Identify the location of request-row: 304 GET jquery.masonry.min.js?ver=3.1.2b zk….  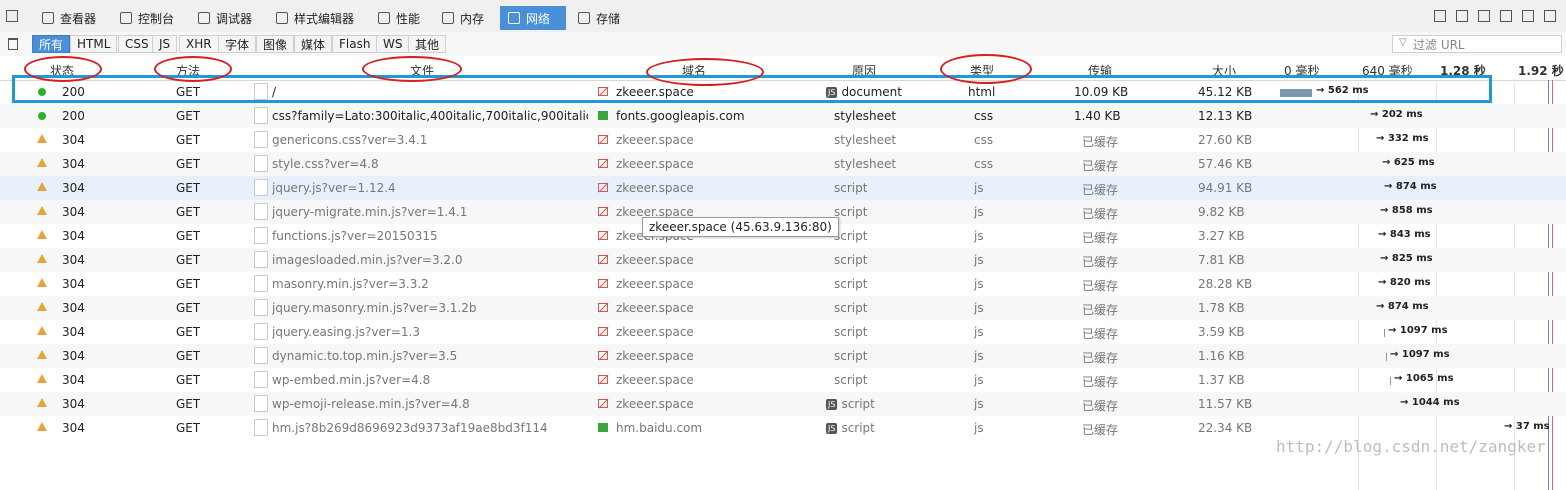
(783, 308).